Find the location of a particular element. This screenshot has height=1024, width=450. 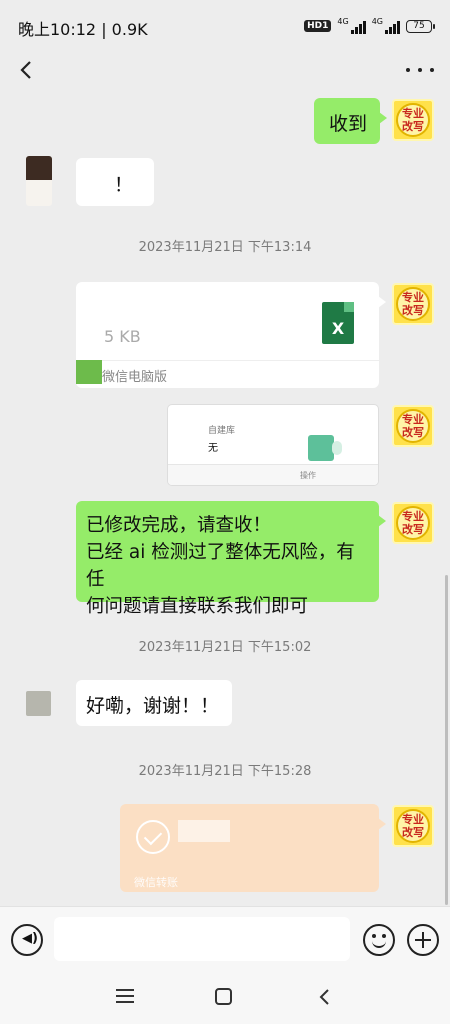

message-text: ！ is located at coordinates (124, 185).